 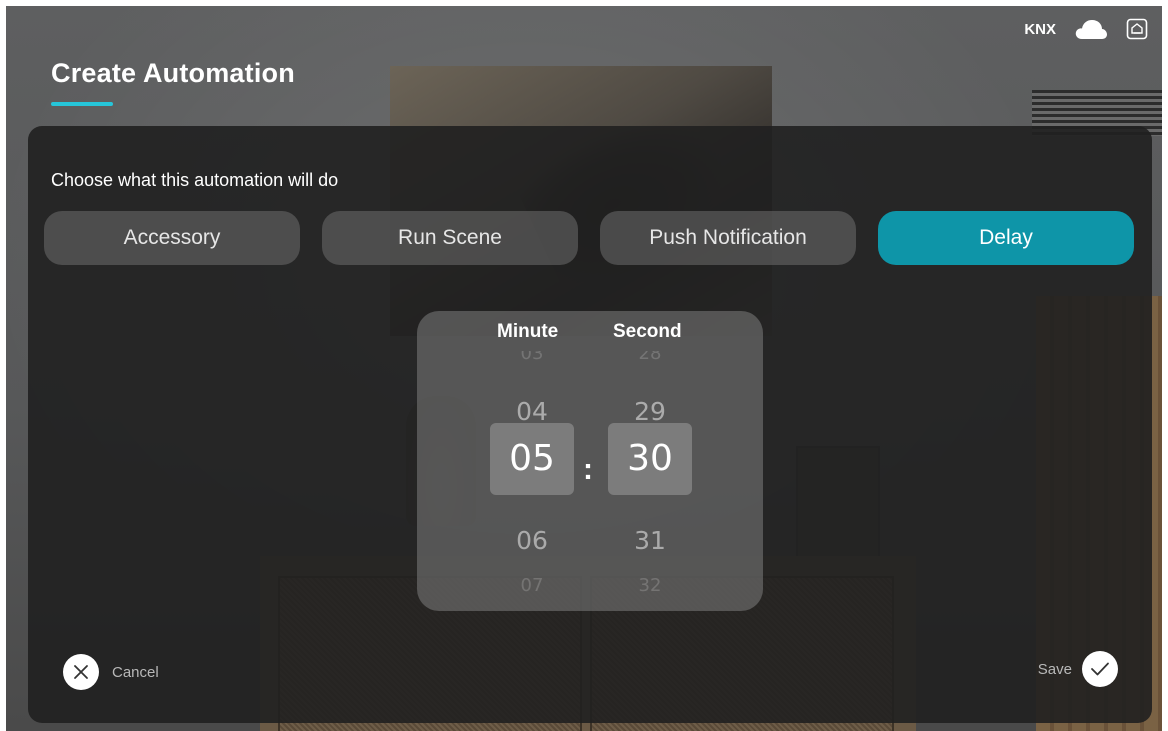 I want to click on minute-option: 07, so click(x=532, y=585).